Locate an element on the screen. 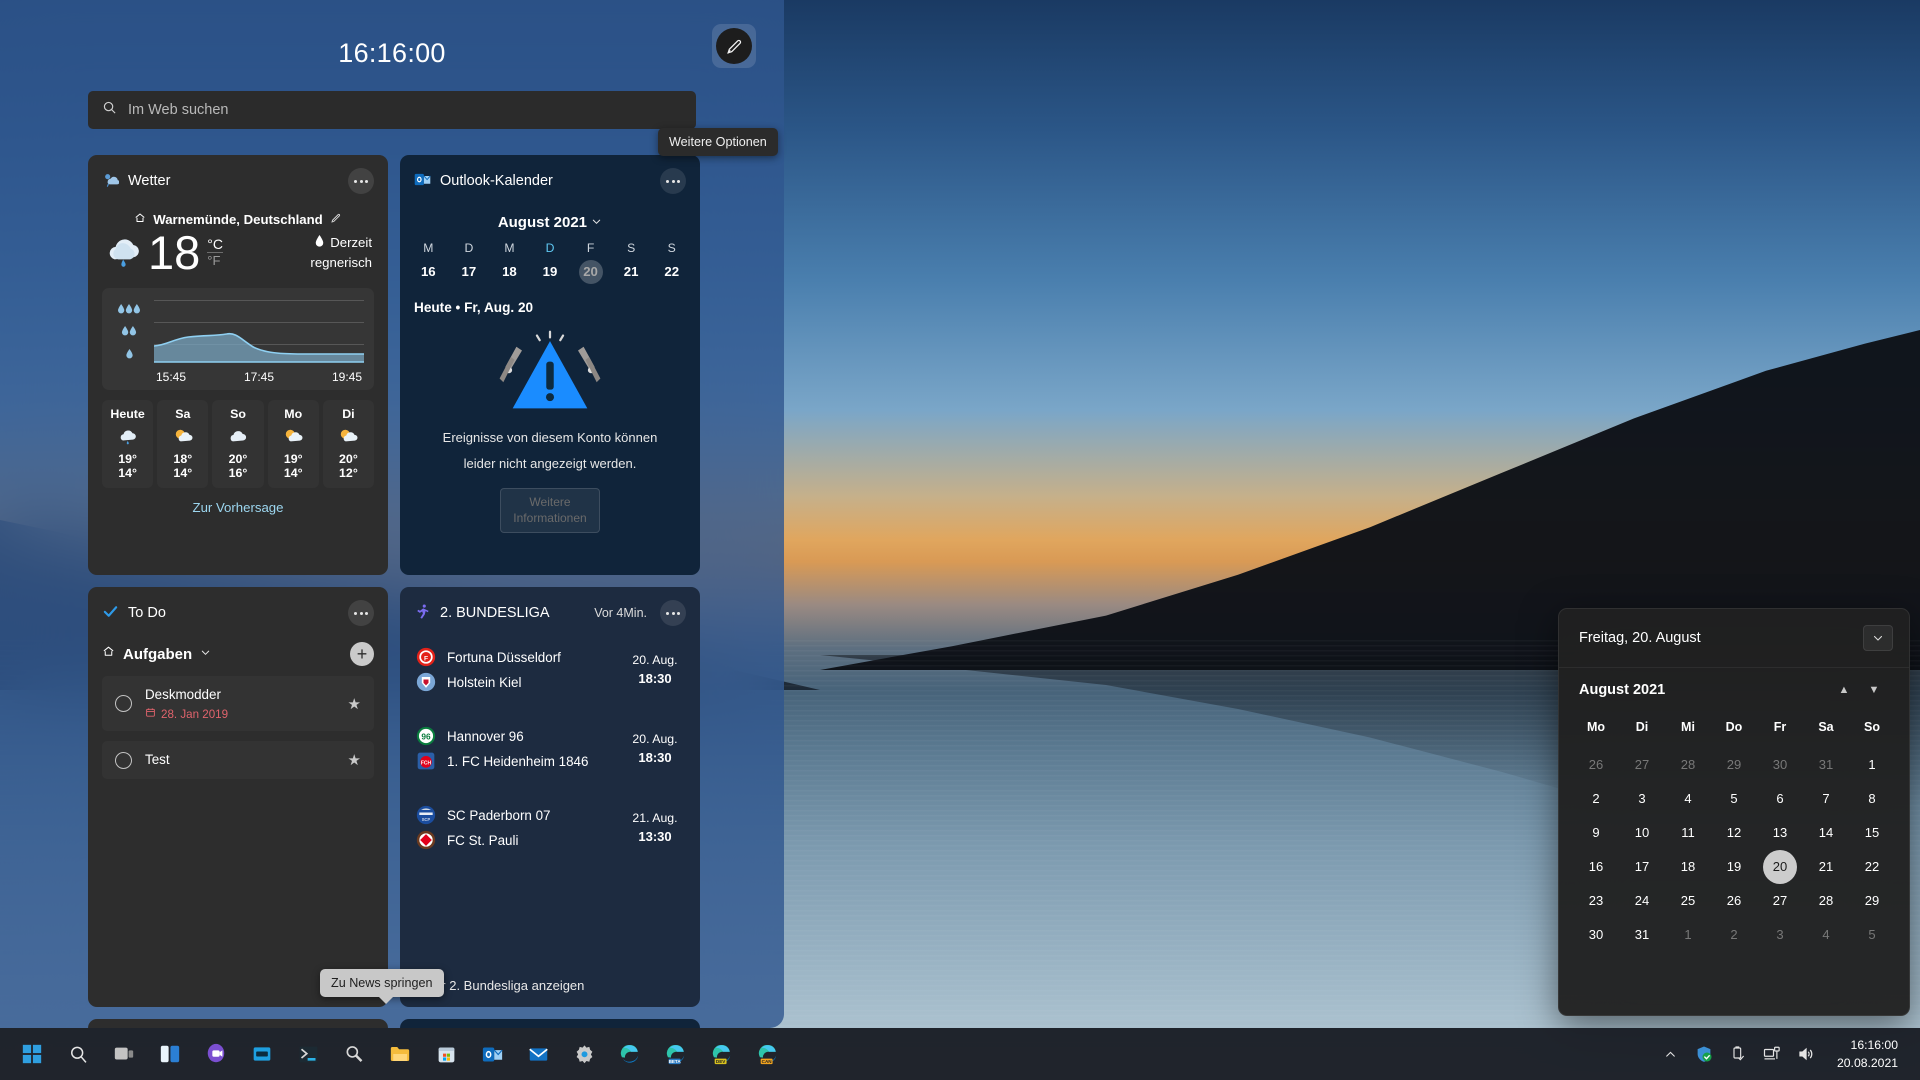  todo-item: Test ★ is located at coordinates (238, 760).